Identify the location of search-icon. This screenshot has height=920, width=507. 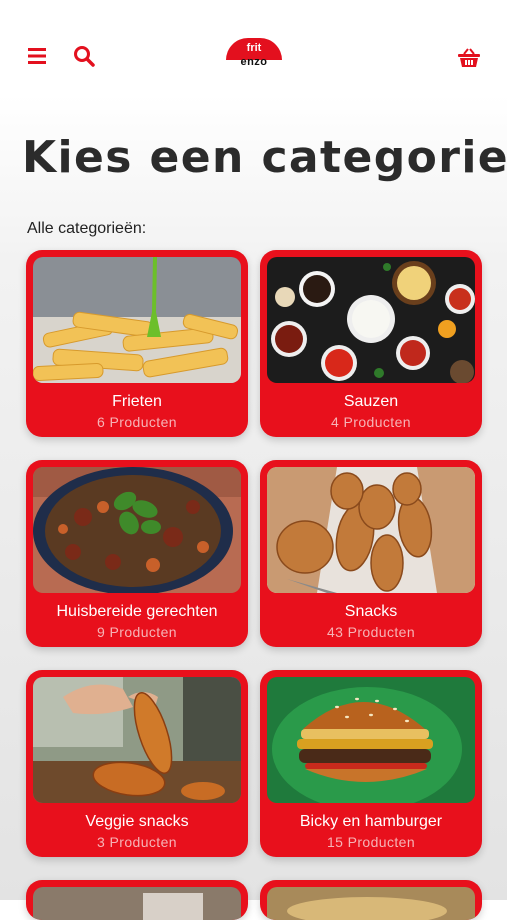
(84, 56).